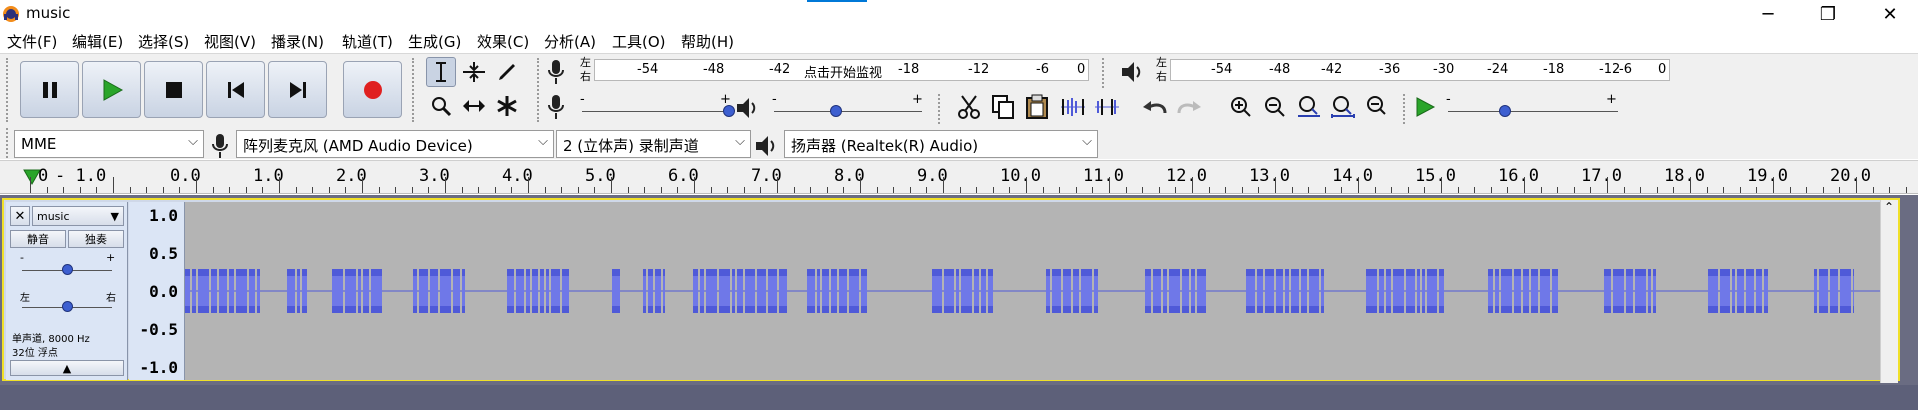 This screenshot has width=1918, height=410. I want to click on zoom-out-button, so click(1275, 107).